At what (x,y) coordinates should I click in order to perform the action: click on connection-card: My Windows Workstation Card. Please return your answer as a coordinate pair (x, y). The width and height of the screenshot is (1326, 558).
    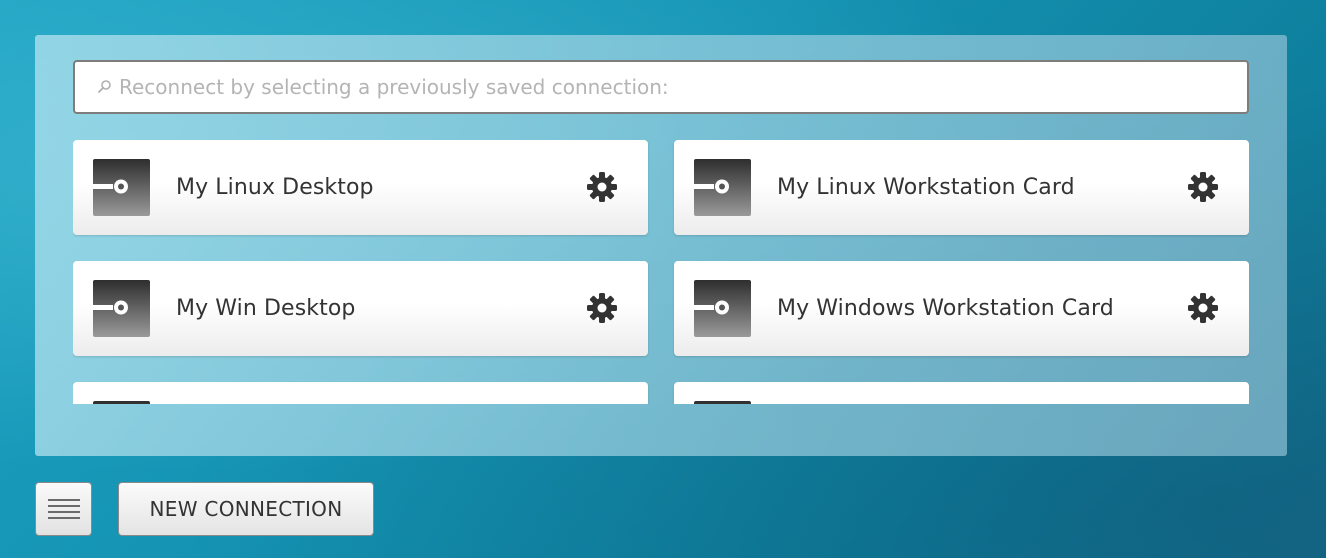
    Looking at the image, I should click on (961, 308).